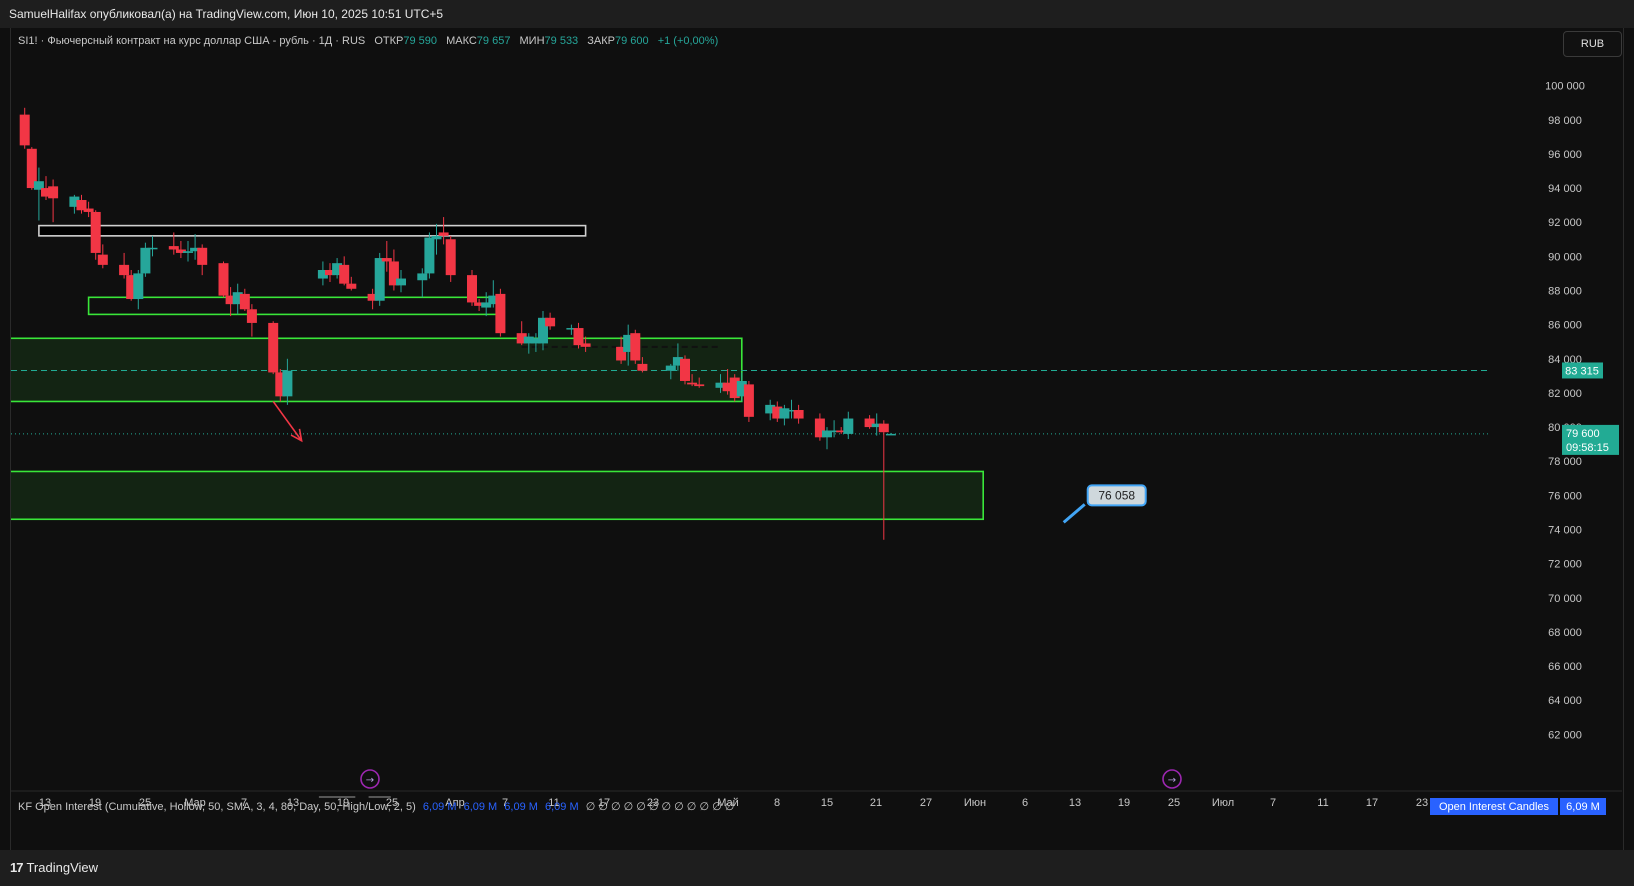  I want to click on y-tick-label: 100 000, so click(1565, 87).